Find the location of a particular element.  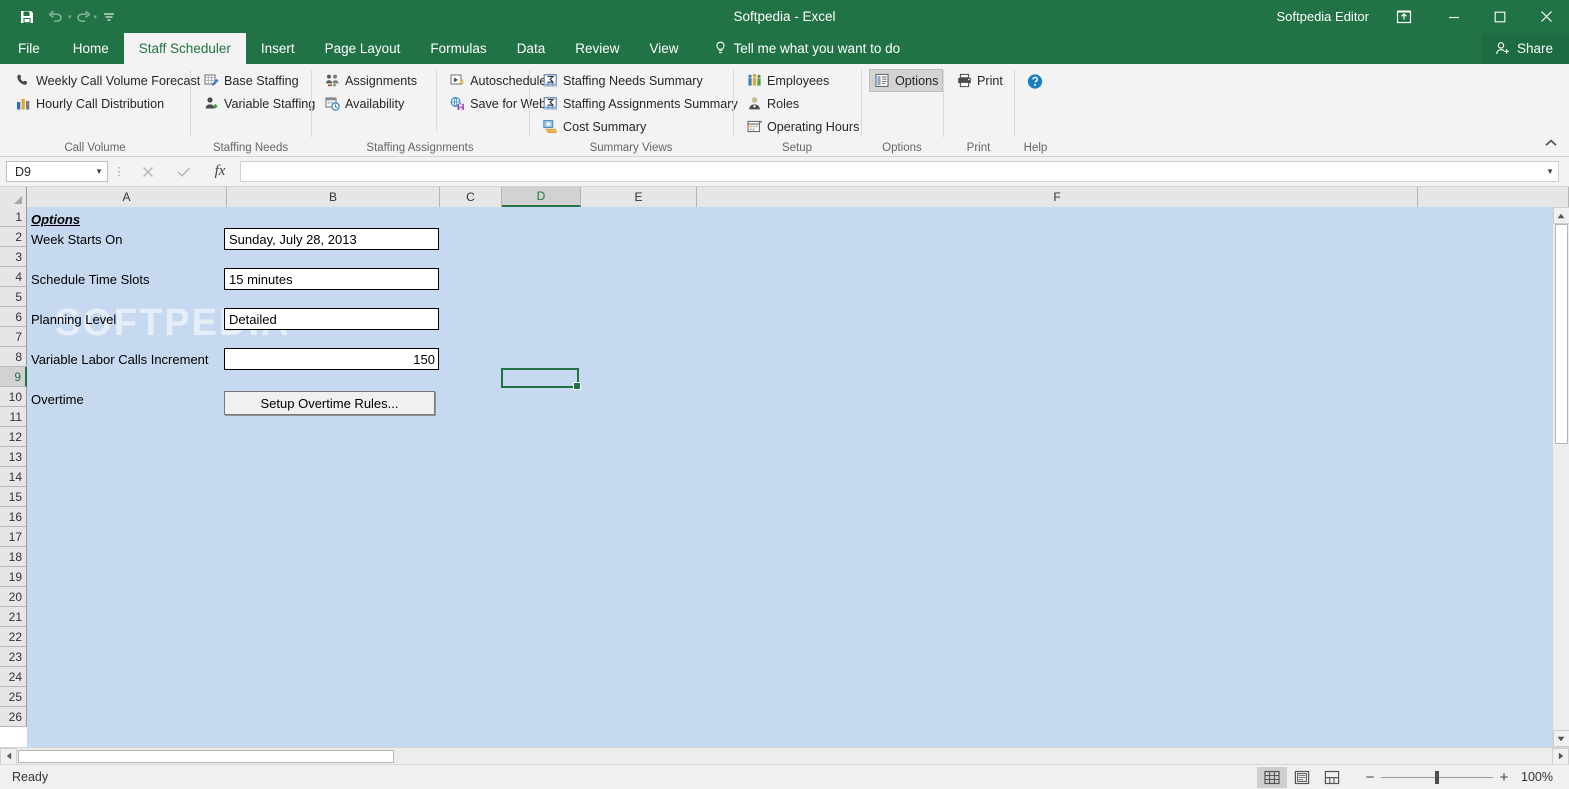

tab-formulas: Formulas is located at coordinates (458, 48).